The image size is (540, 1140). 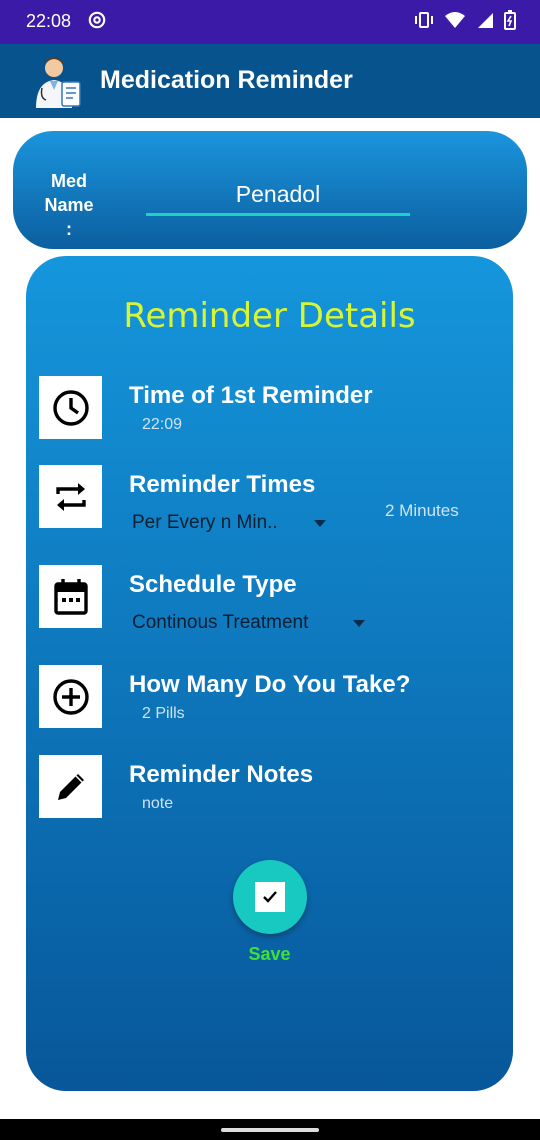 What do you see at coordinates (70, 696) in the screenshot?
I see `add-circle-icon` at bounding box center [70, 696].